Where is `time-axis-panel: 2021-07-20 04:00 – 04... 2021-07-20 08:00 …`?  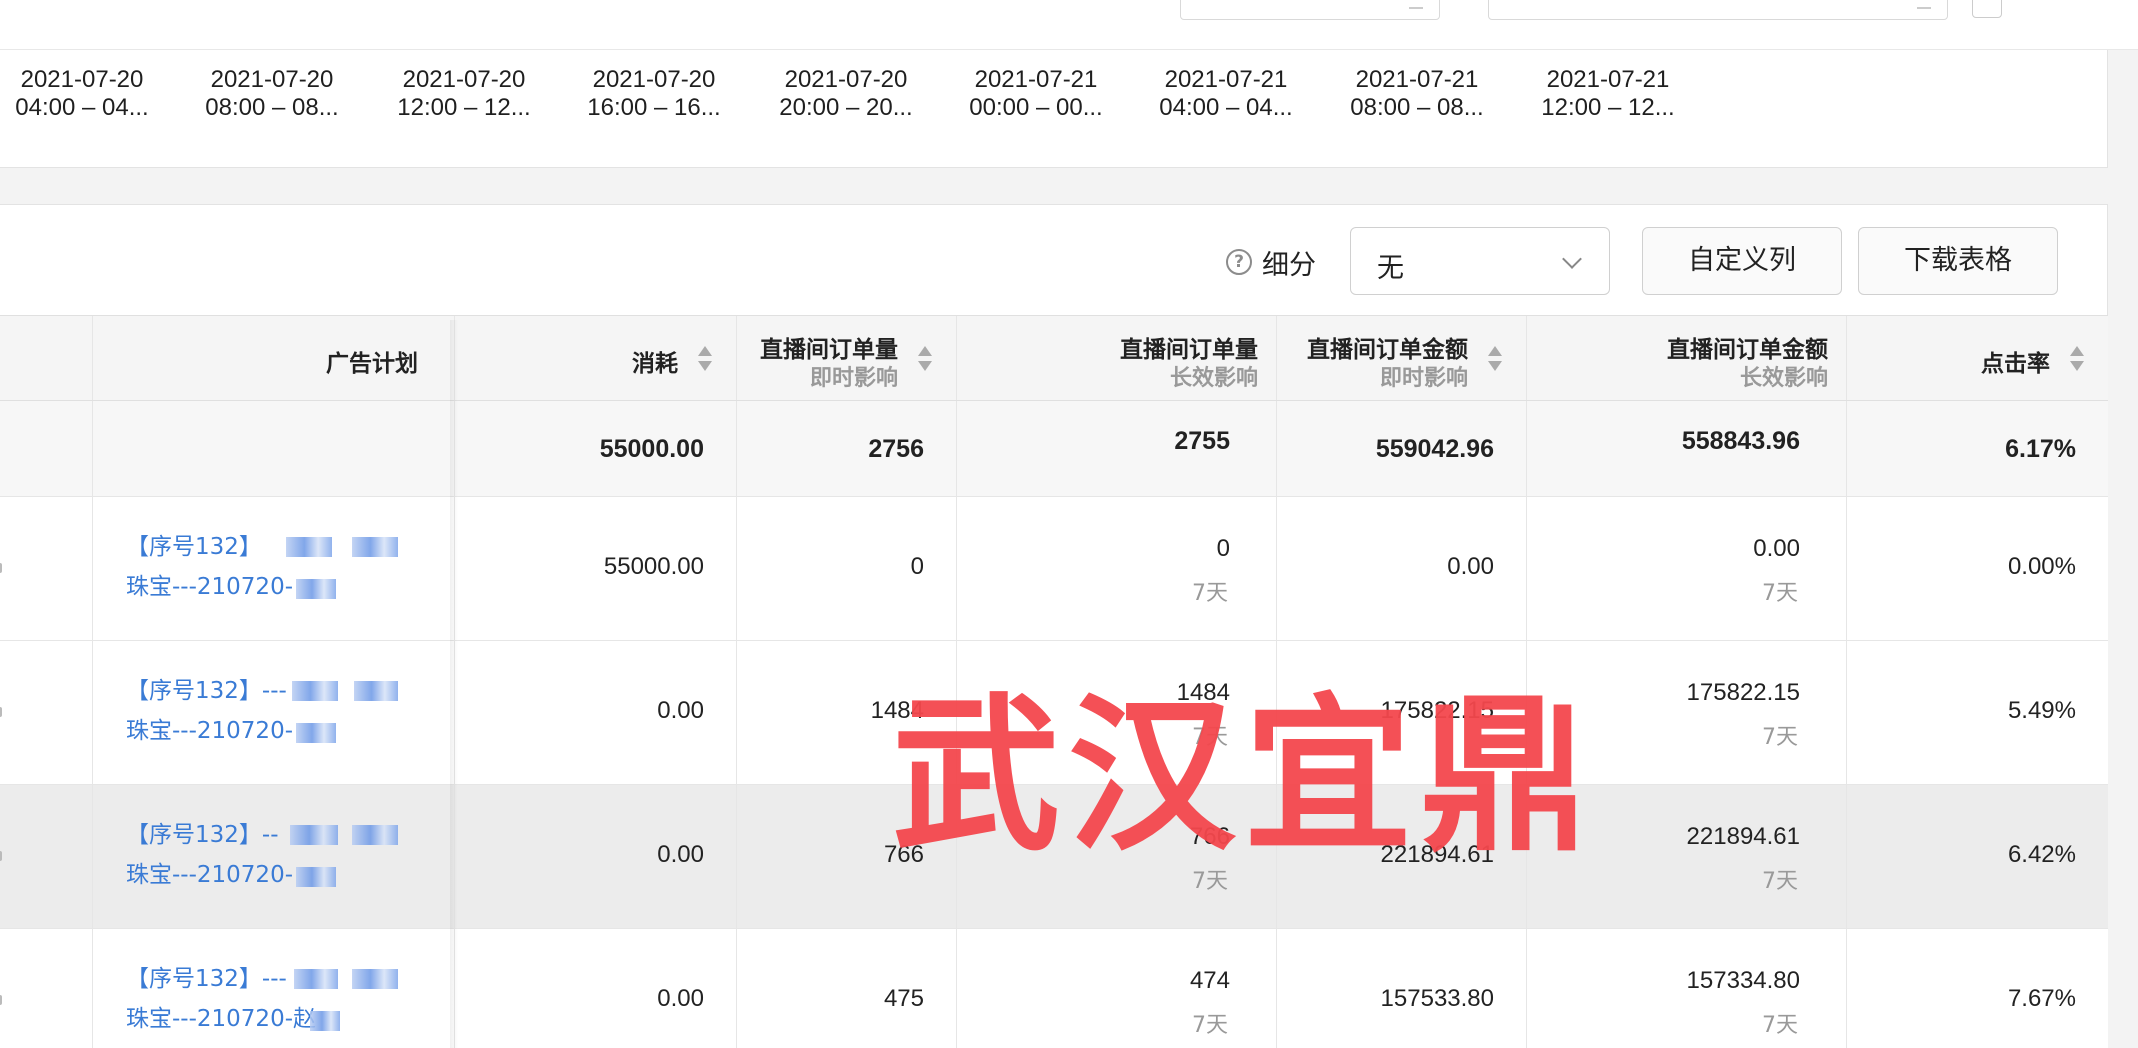
time-axis-panel: 2021-07-20 04:00 – 04... 2021-07-20 08:00 … is located at coordinates (1054, 109).